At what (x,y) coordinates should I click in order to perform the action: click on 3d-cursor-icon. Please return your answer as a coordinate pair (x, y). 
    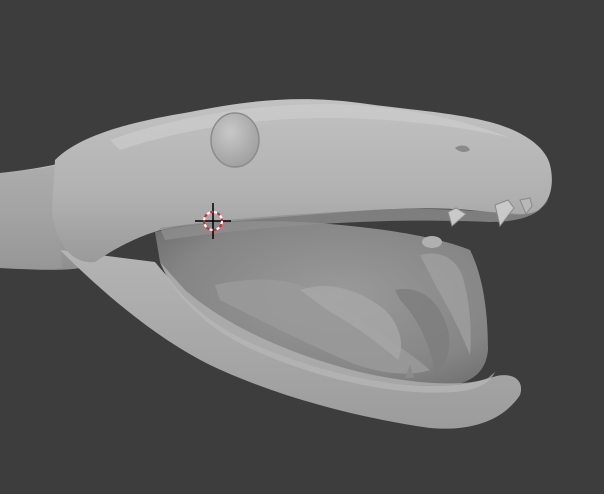
    Looking at the image, I should click on (213, 221).